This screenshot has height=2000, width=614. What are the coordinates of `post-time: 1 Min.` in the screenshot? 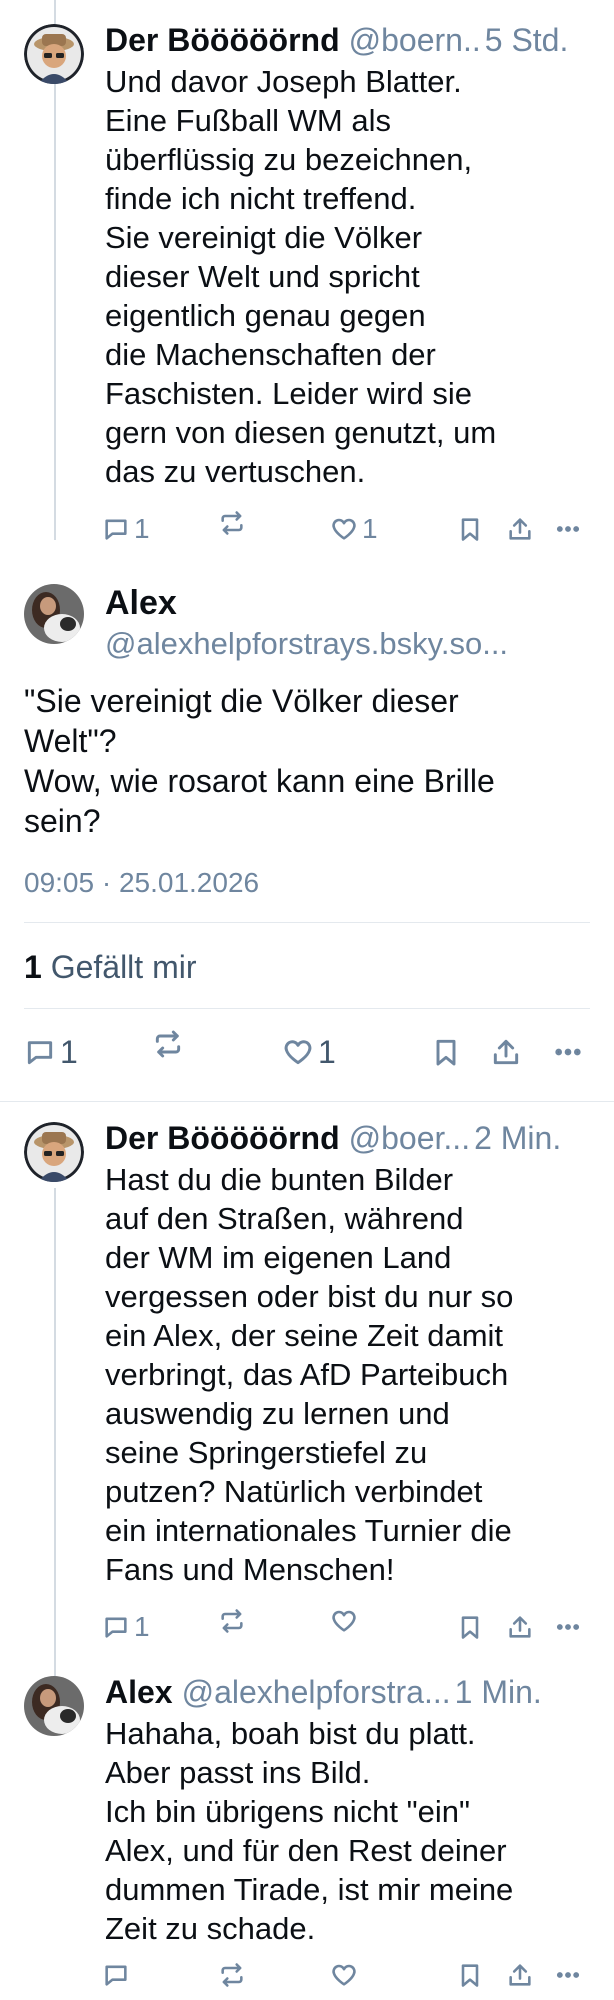 It's located at (498, 1692).